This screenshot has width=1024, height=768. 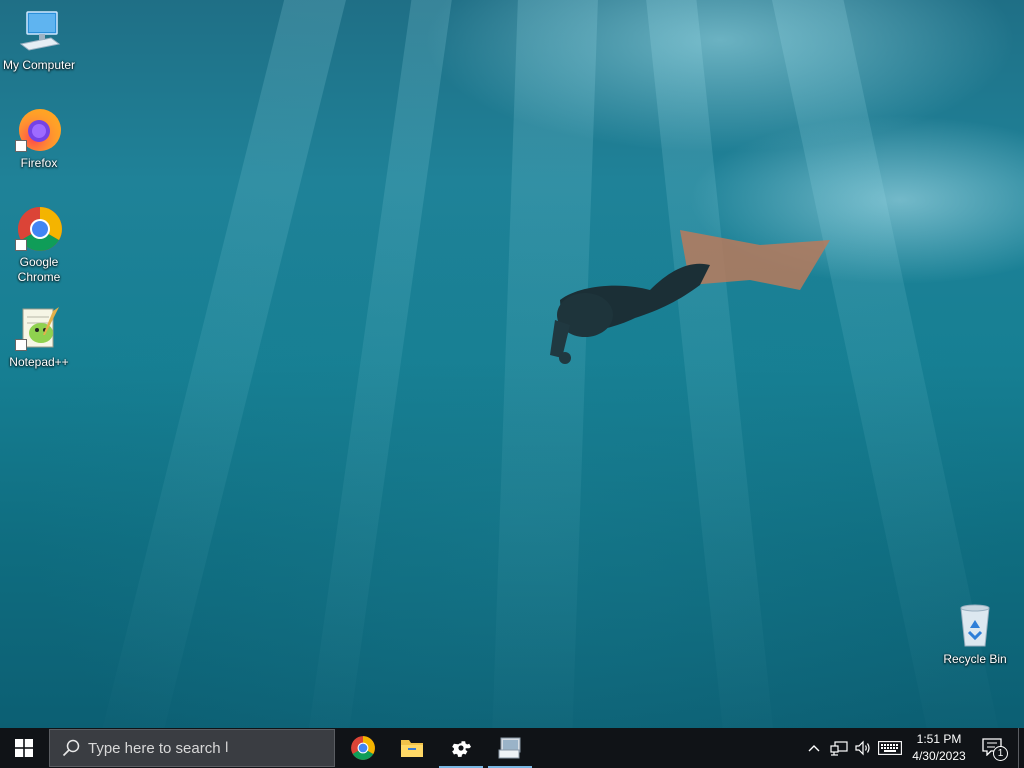 I want to click on desktop-icon-label: Notepad++, so click(x=39, y=362).